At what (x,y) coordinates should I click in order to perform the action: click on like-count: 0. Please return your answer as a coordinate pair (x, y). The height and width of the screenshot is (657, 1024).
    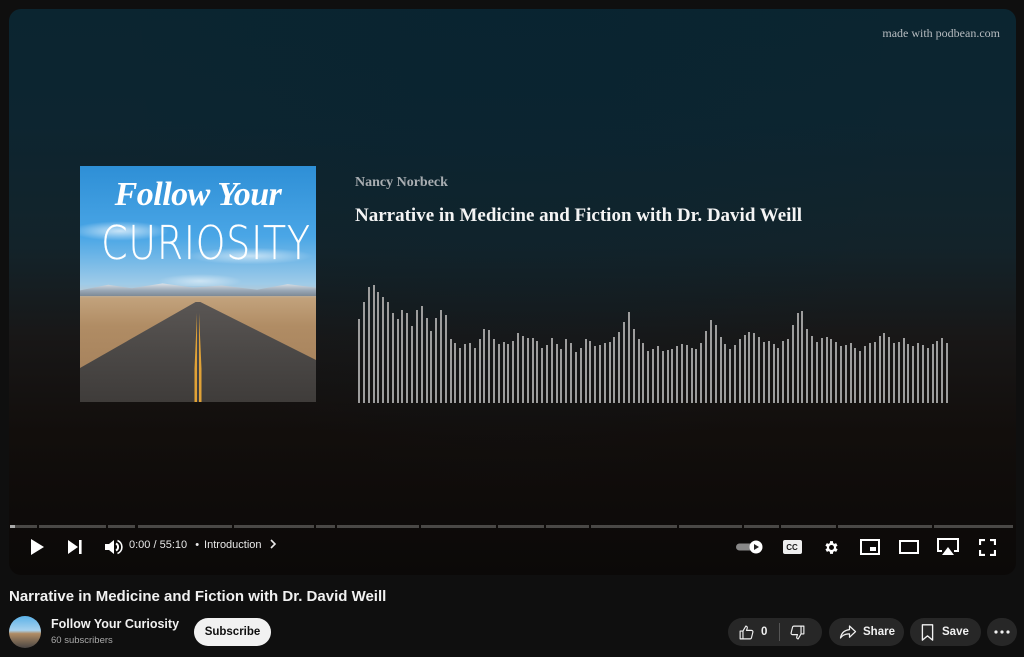
    Looking at the image, I should click on (764, 632).